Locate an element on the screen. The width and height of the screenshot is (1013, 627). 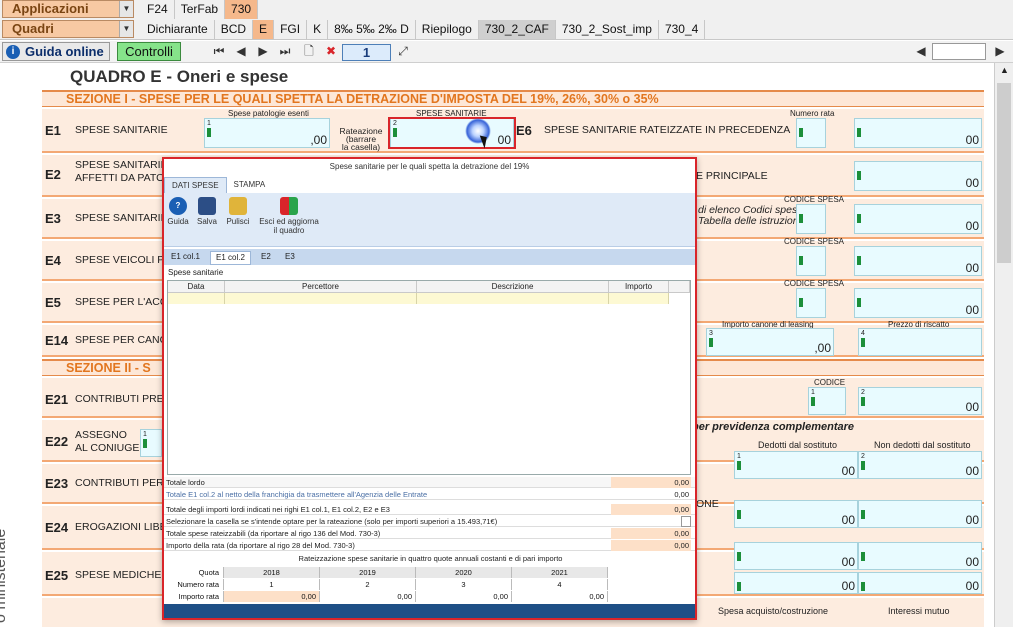
tab-8-5-2-d: 8‰ 5‰ 2‰ D is located at coordinates (372, 29).